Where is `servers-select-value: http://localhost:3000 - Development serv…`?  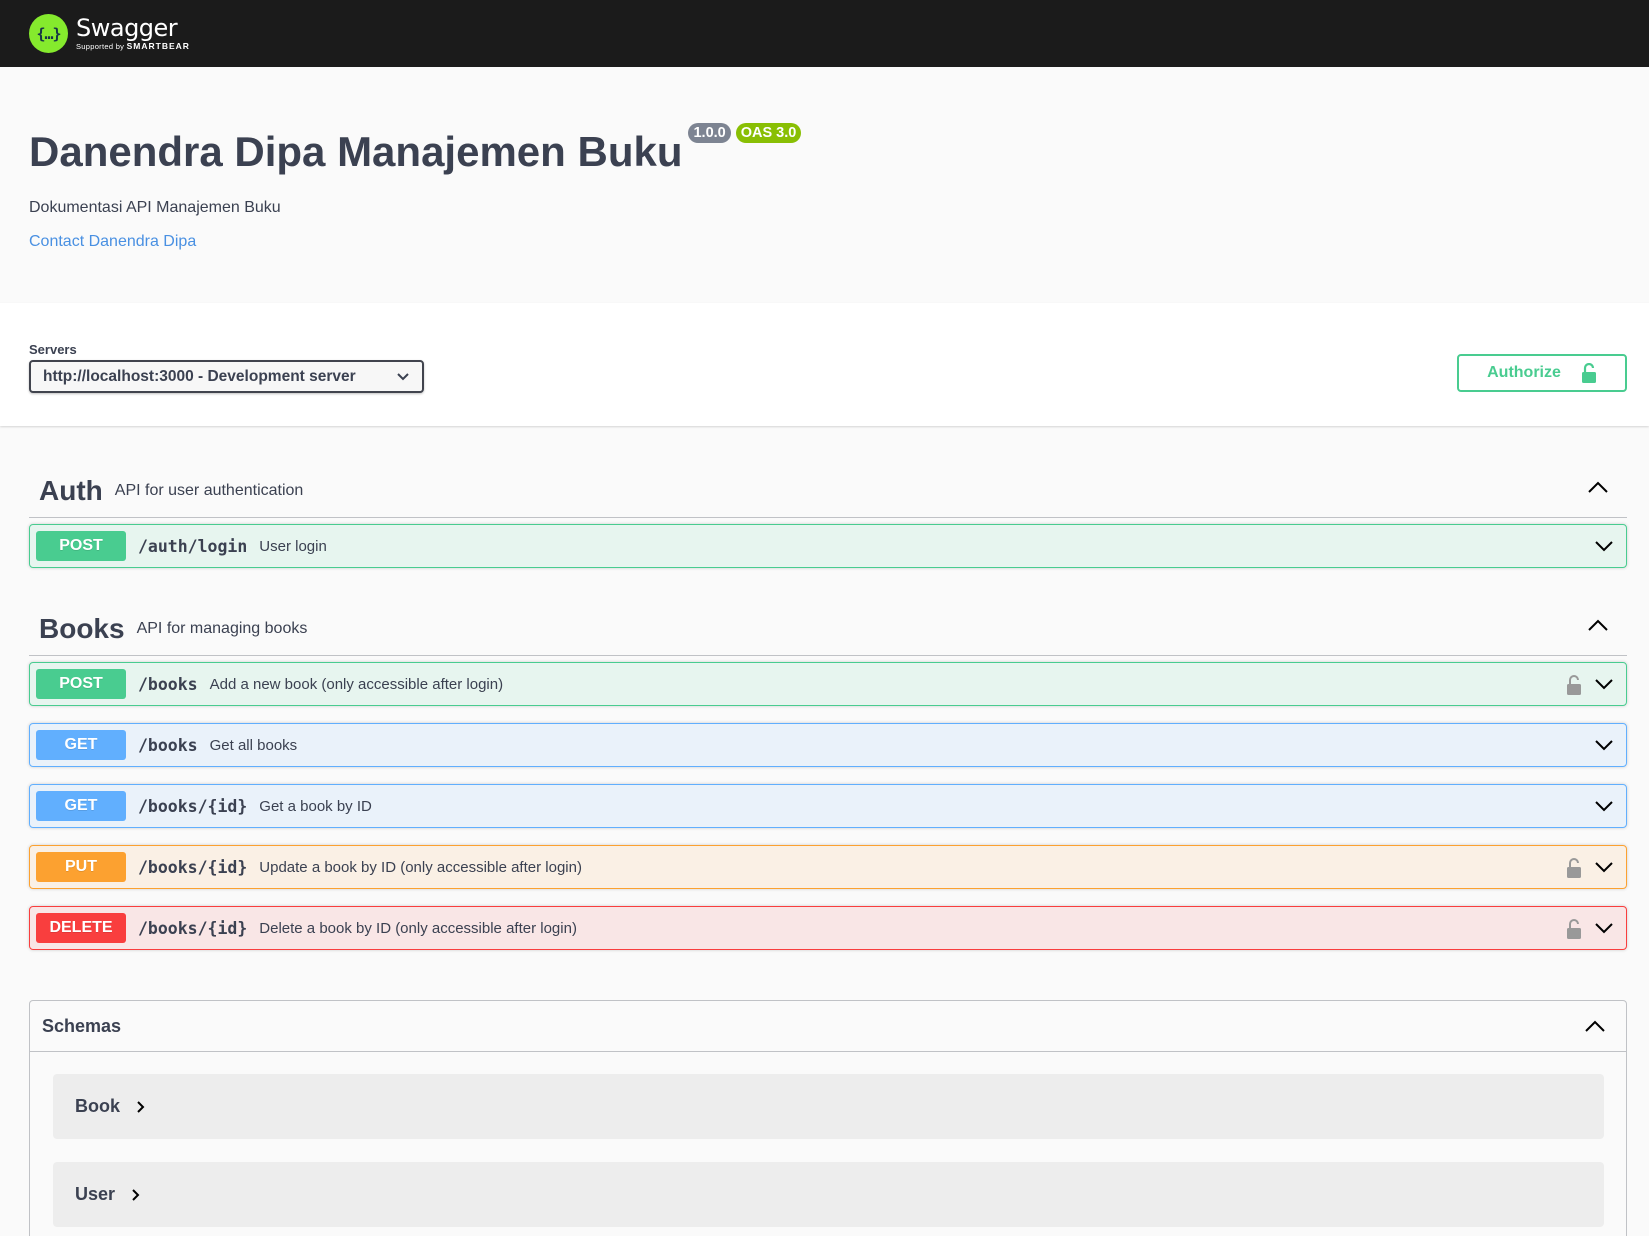
servers-select-value: http://localhost:3000 - Development serv… is located at coordinates (199, 376).